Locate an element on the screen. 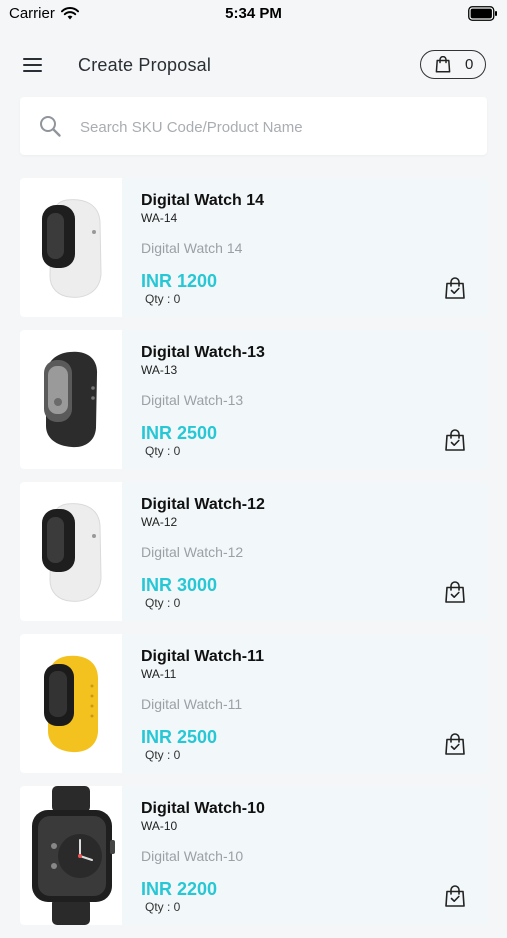 This screenshot has width=507, height=938. search-bar is located at coordinates (253, 126).